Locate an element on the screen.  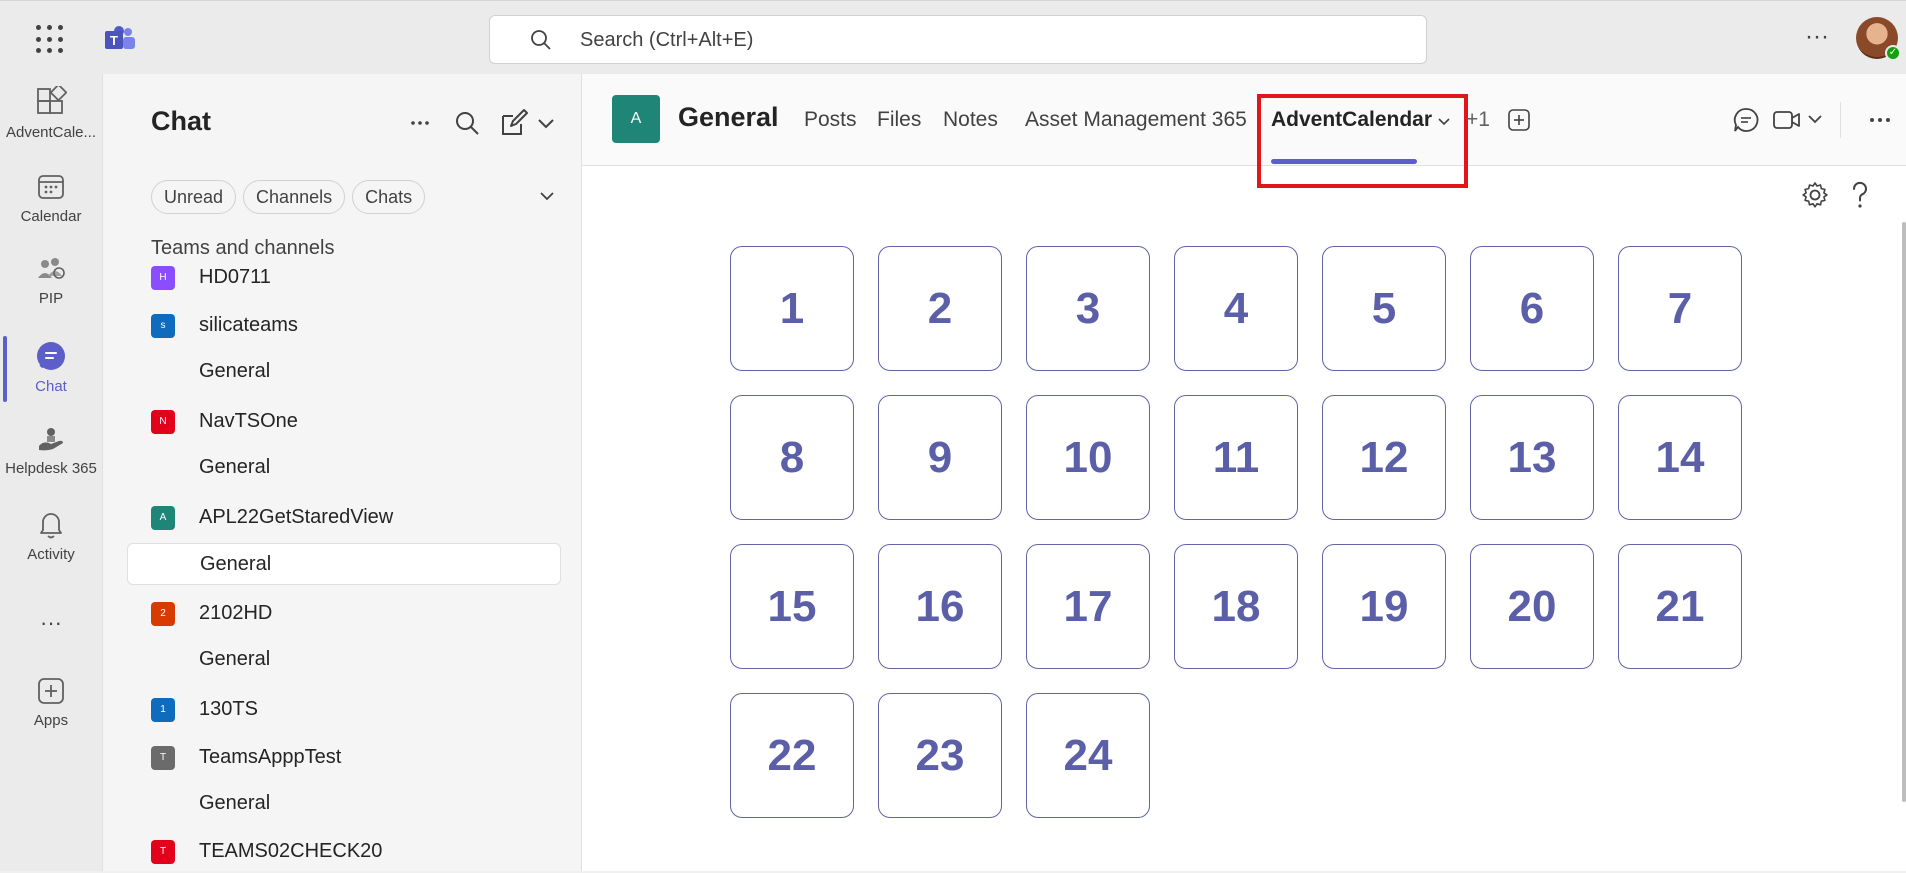
rail-item-apps: Apps is located at coordinates (51, 716).